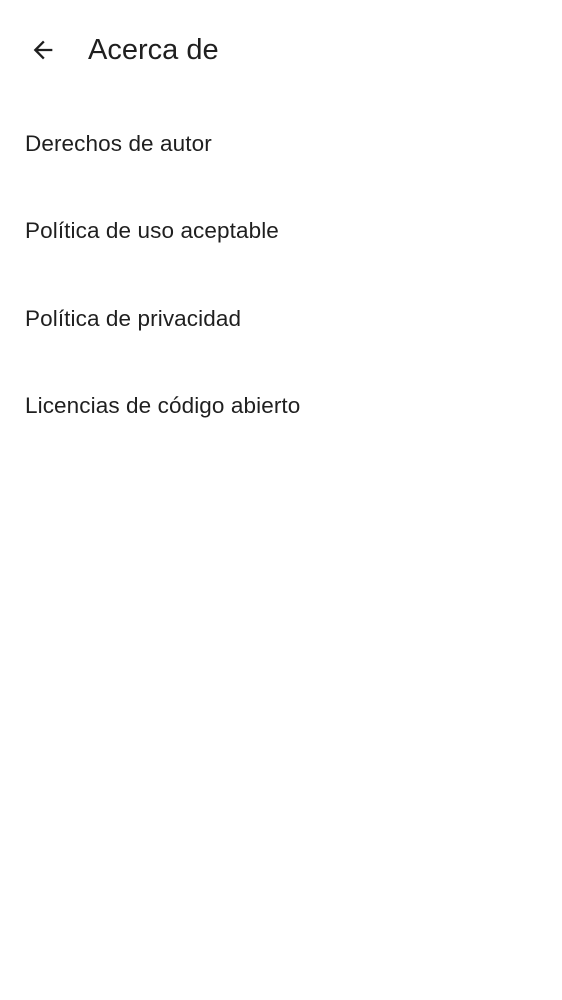  I want to click on page-title: Acerca de, so click(153, 50).